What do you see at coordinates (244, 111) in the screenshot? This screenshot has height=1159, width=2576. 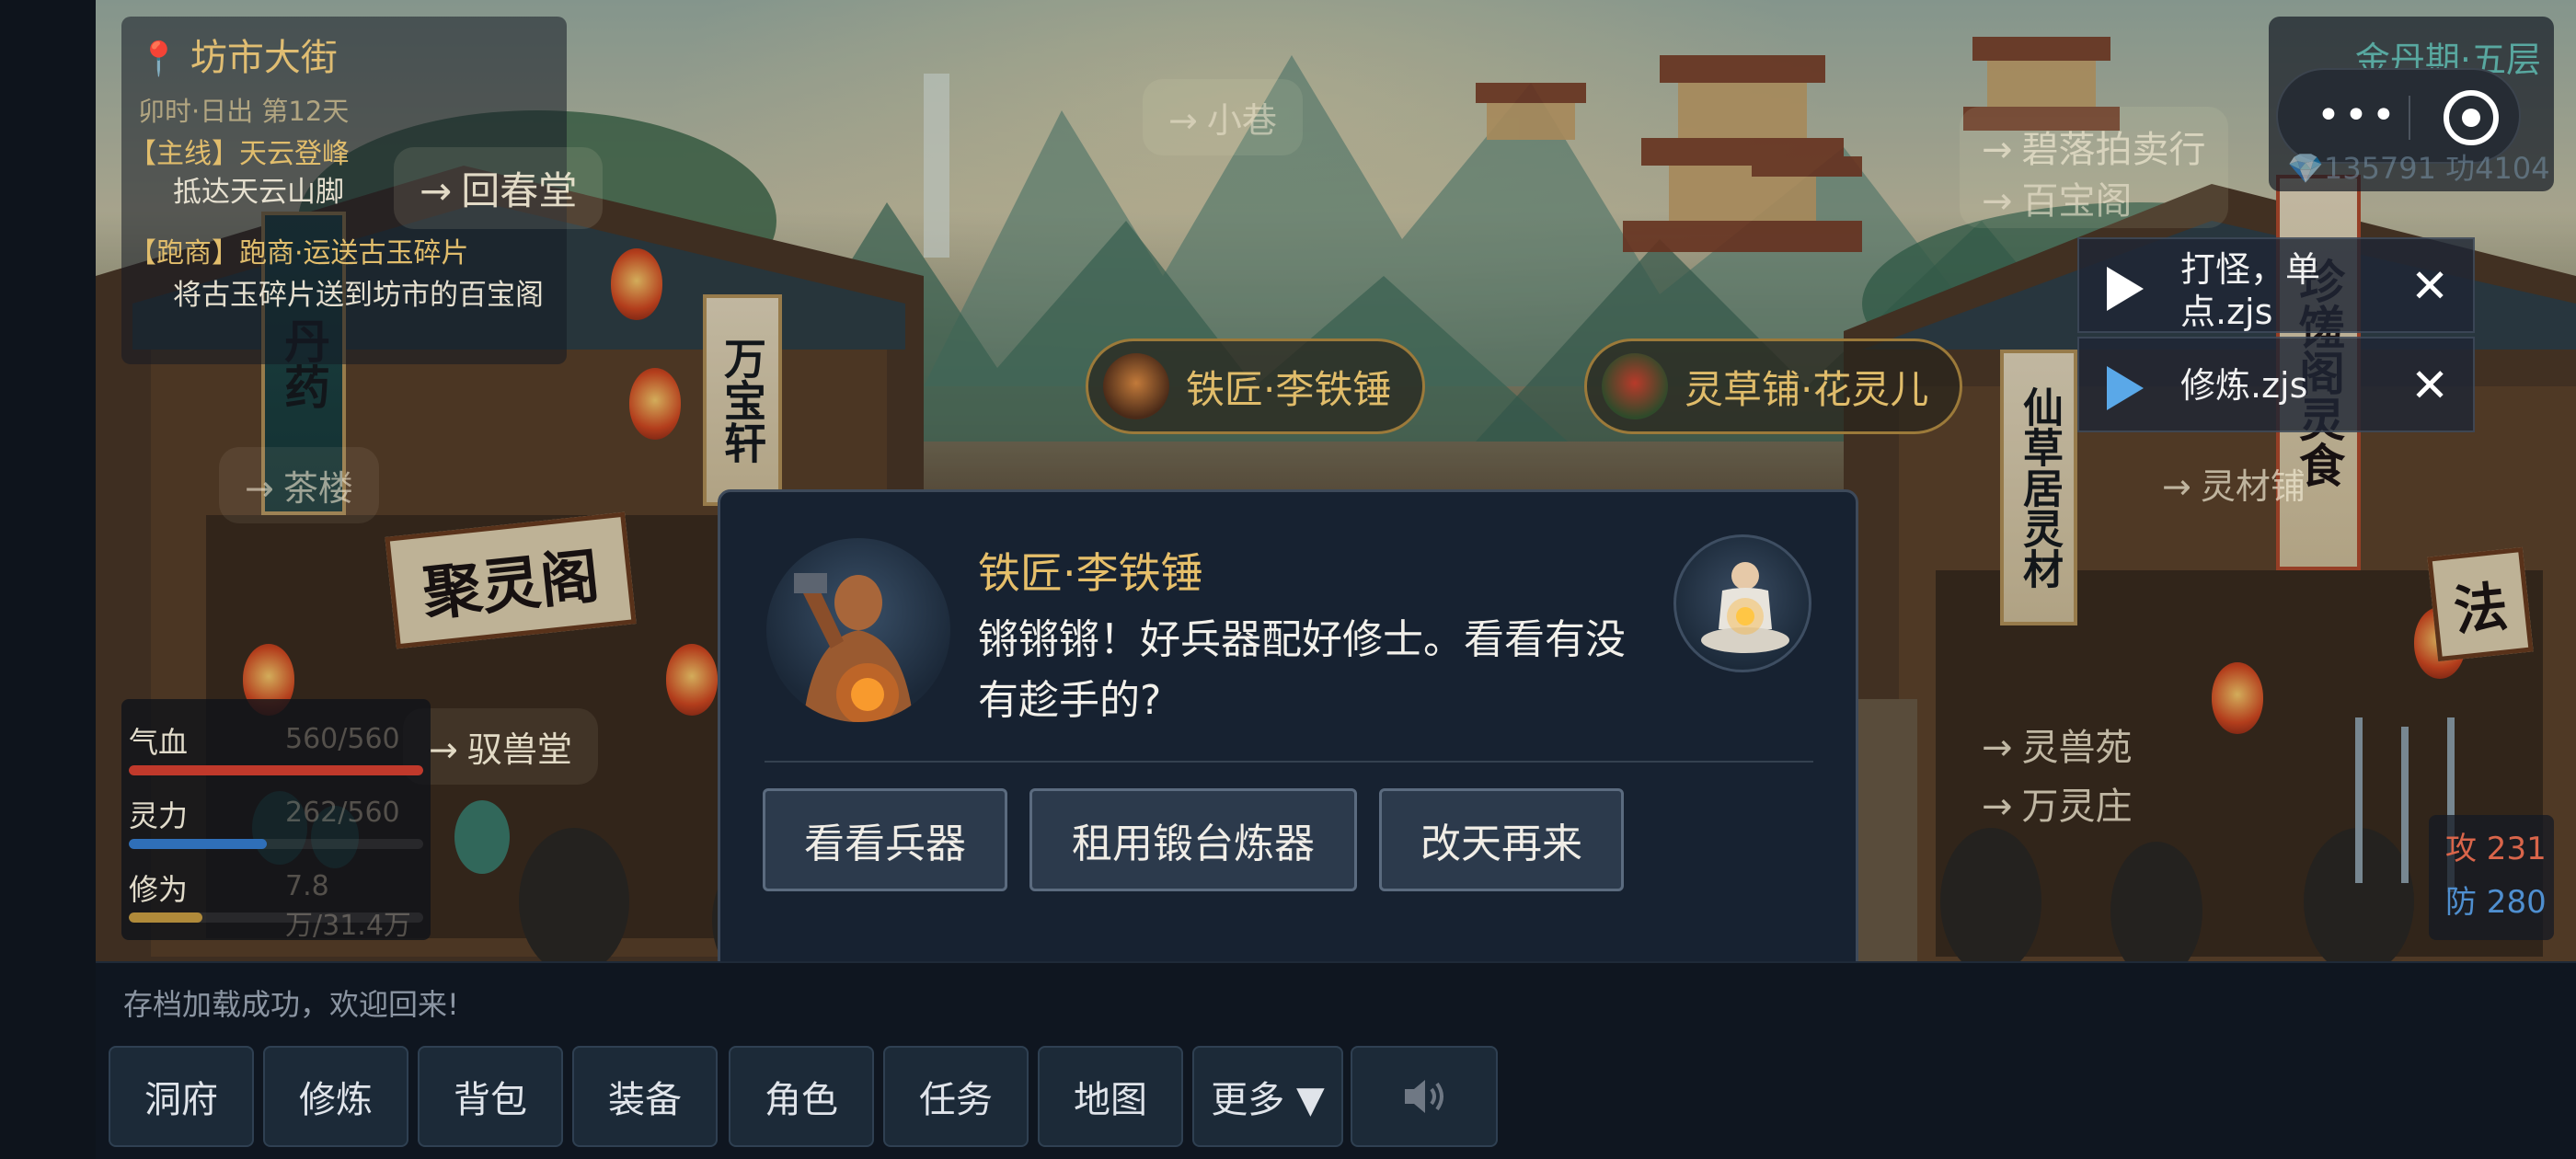 I see `game-time: 卯时·日出 第12天` at bounding box center [244, 111].